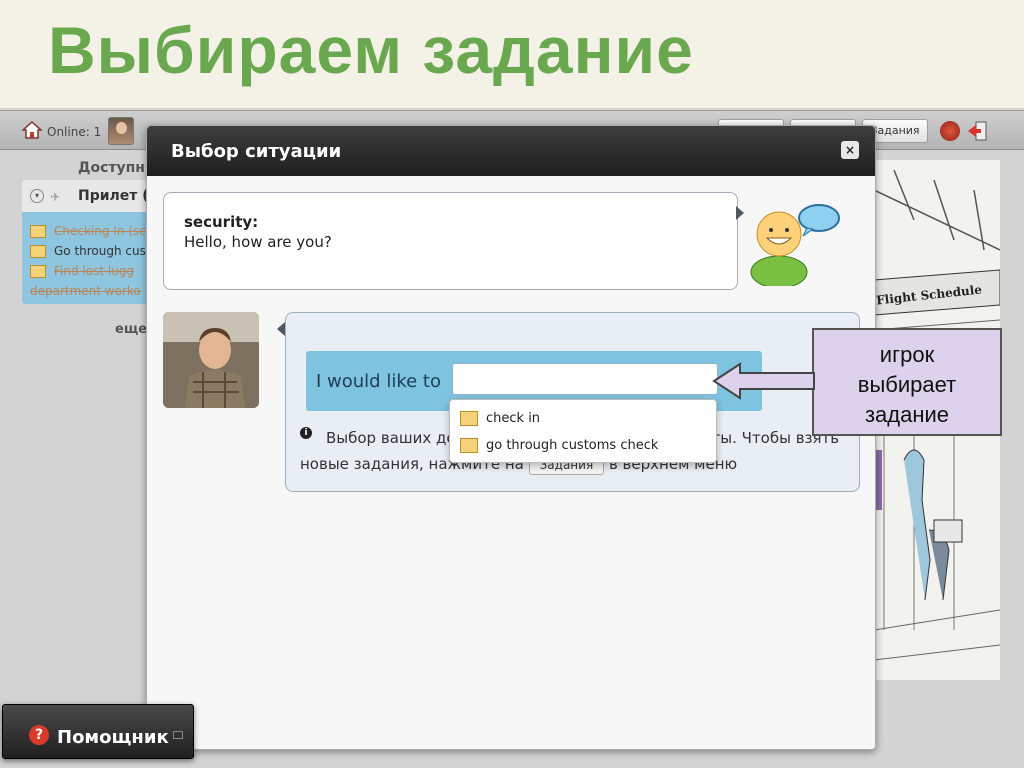  What do you see at coordinates (221, 222) in the screenshot?
I see `npc-speaker-name: security:` at bounding box center [221, 222].